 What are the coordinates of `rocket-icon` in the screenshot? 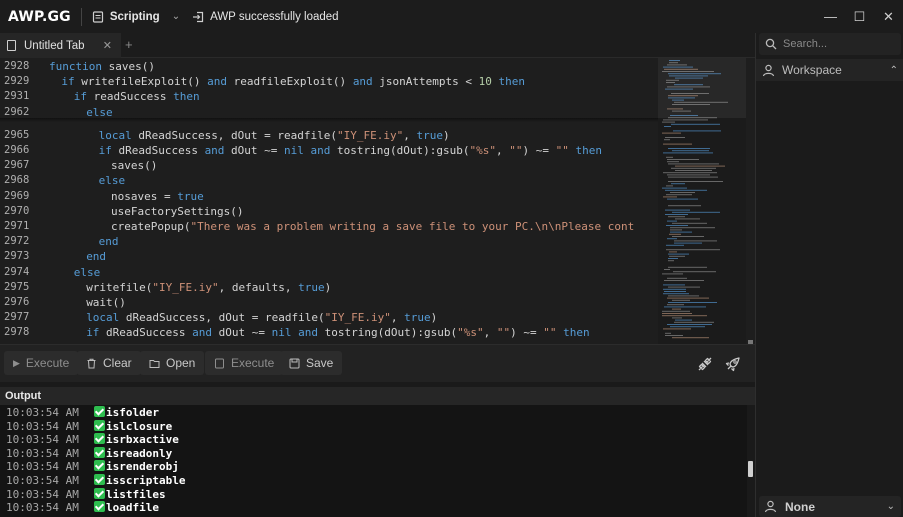 It's located at (733, 364).